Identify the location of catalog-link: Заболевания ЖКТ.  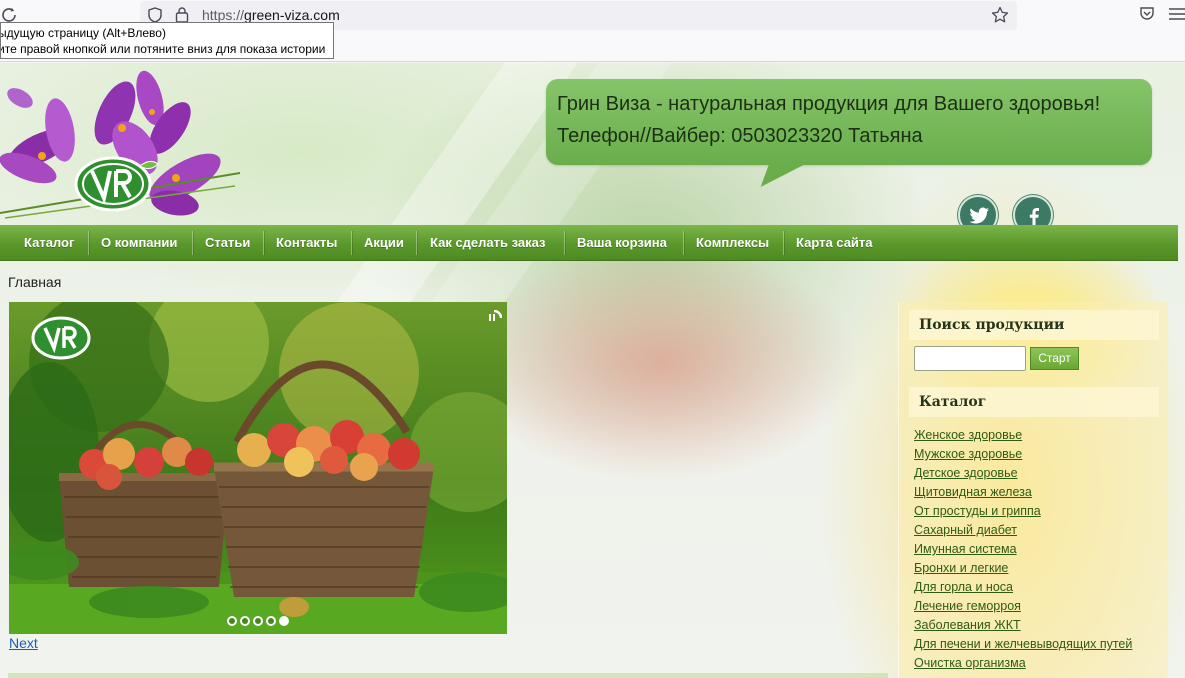
(1041, 626).